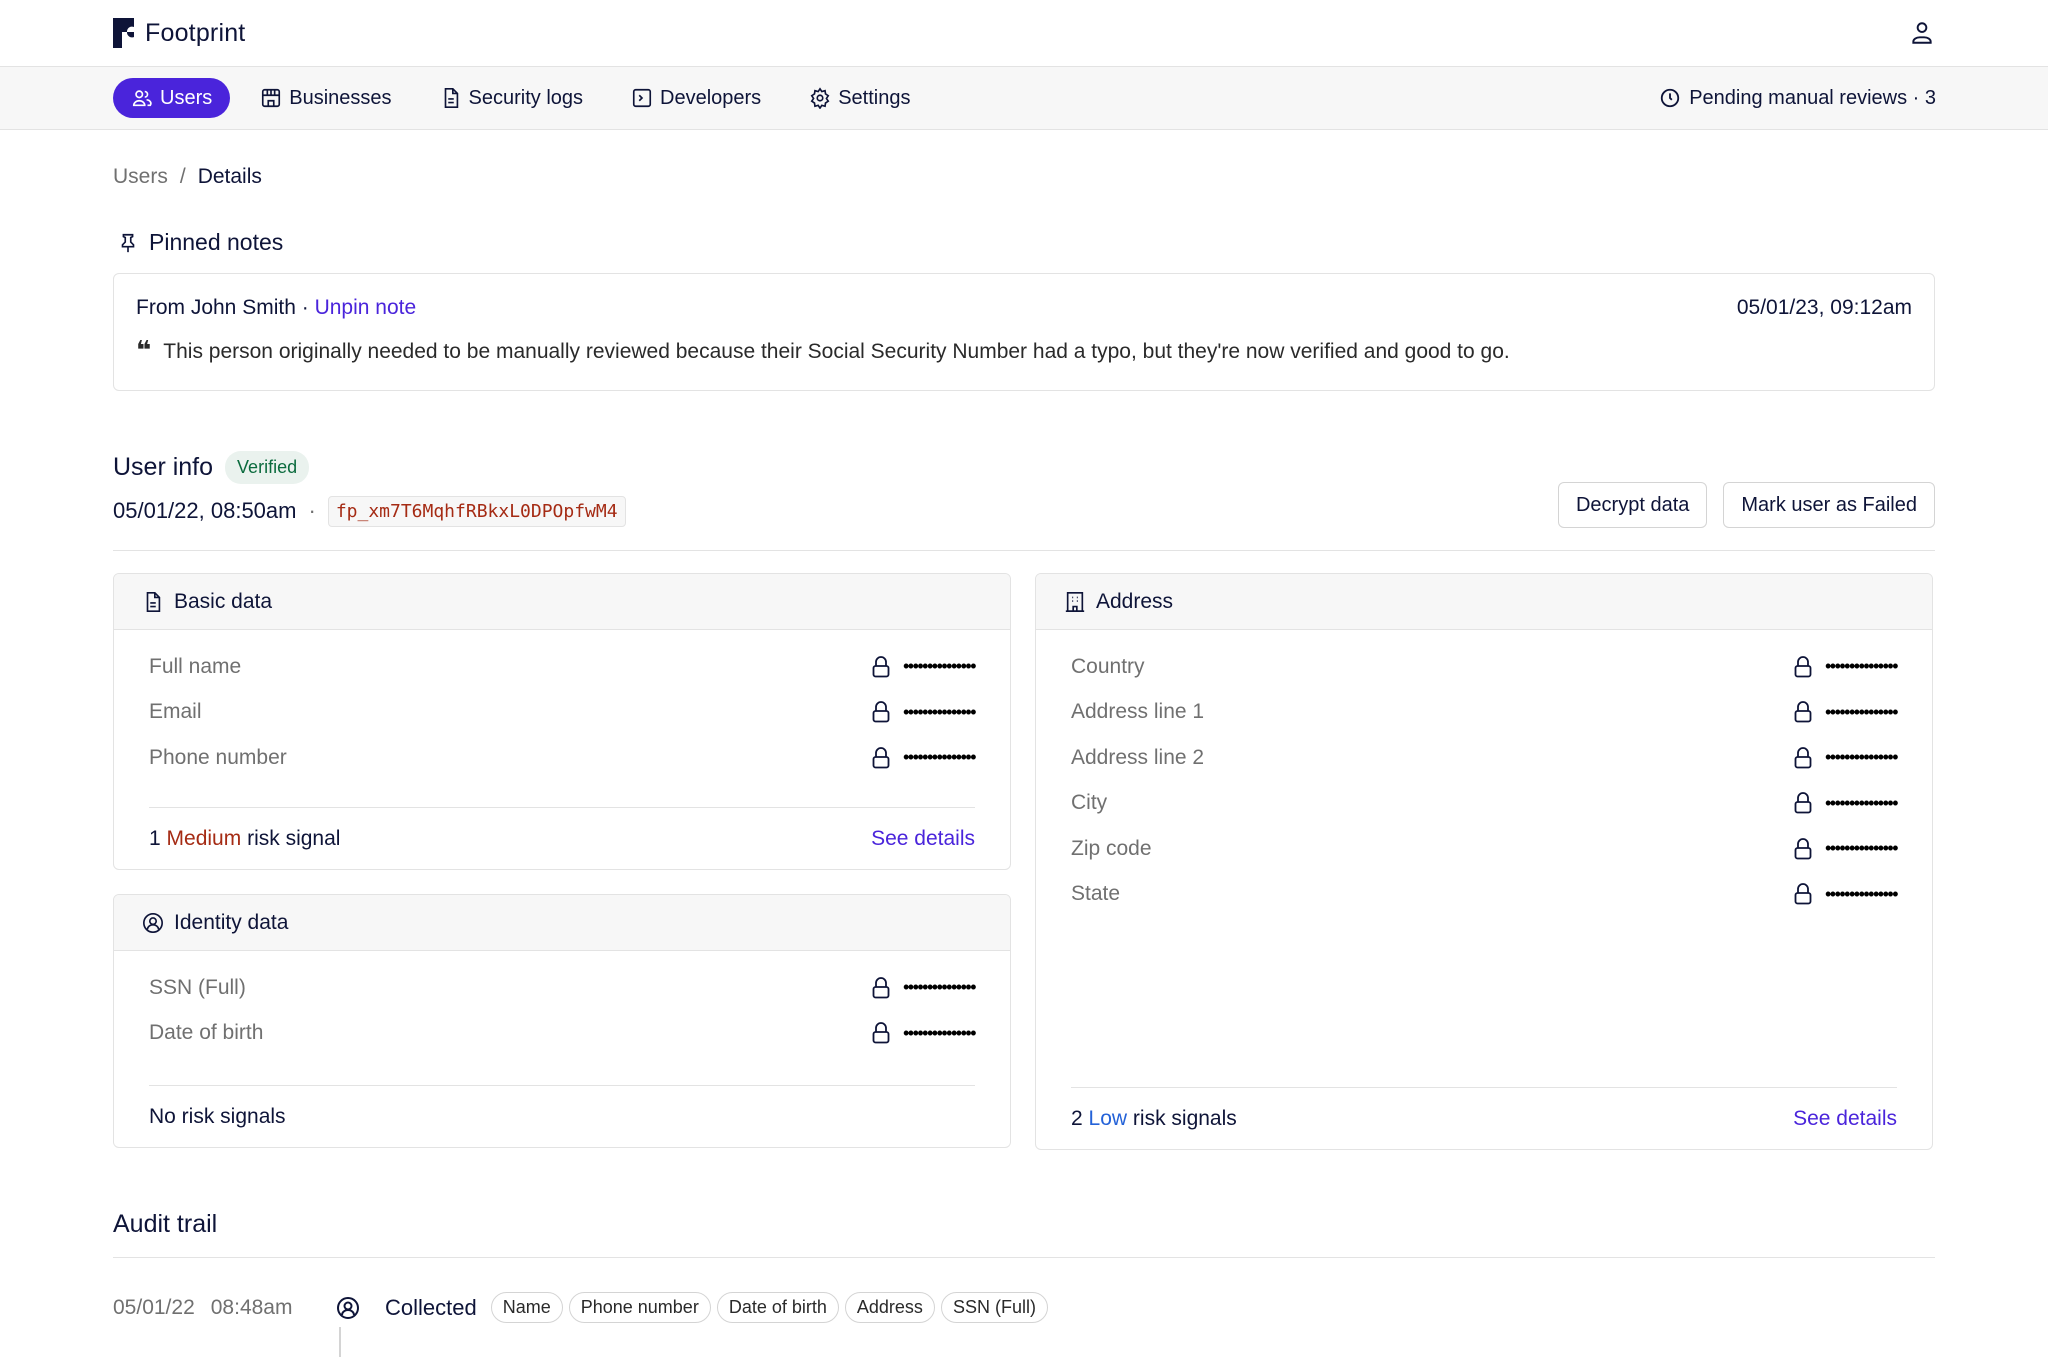 This screenshot has width=2048, height=1366. Describe the element at coordinates (431, 1307) in the screenshot. I see `audit-event-label: Collected` at that location.